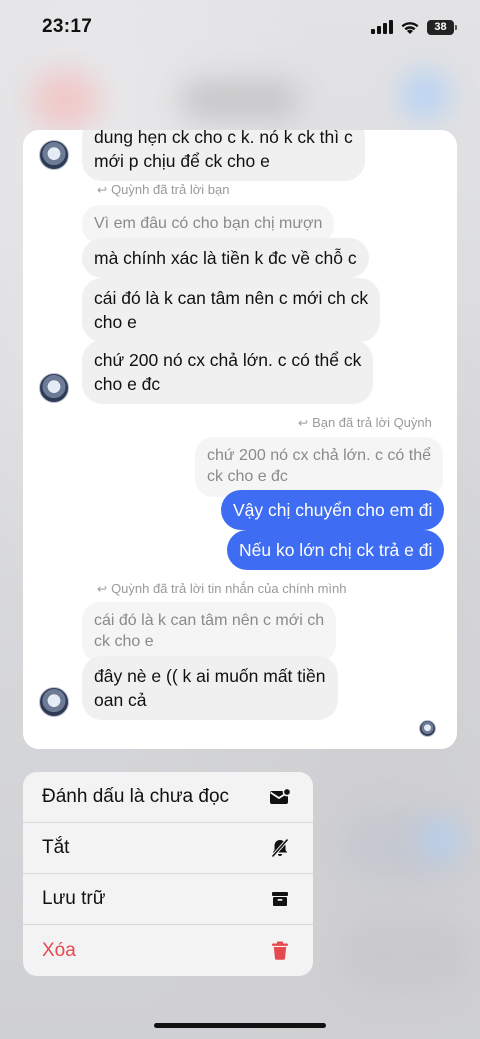 Image resolution: width=480 pixels, height=1039 pixels. Describe the element at coordinates (410, 27) in the screenshot. I see `wifi-icon` at that location.